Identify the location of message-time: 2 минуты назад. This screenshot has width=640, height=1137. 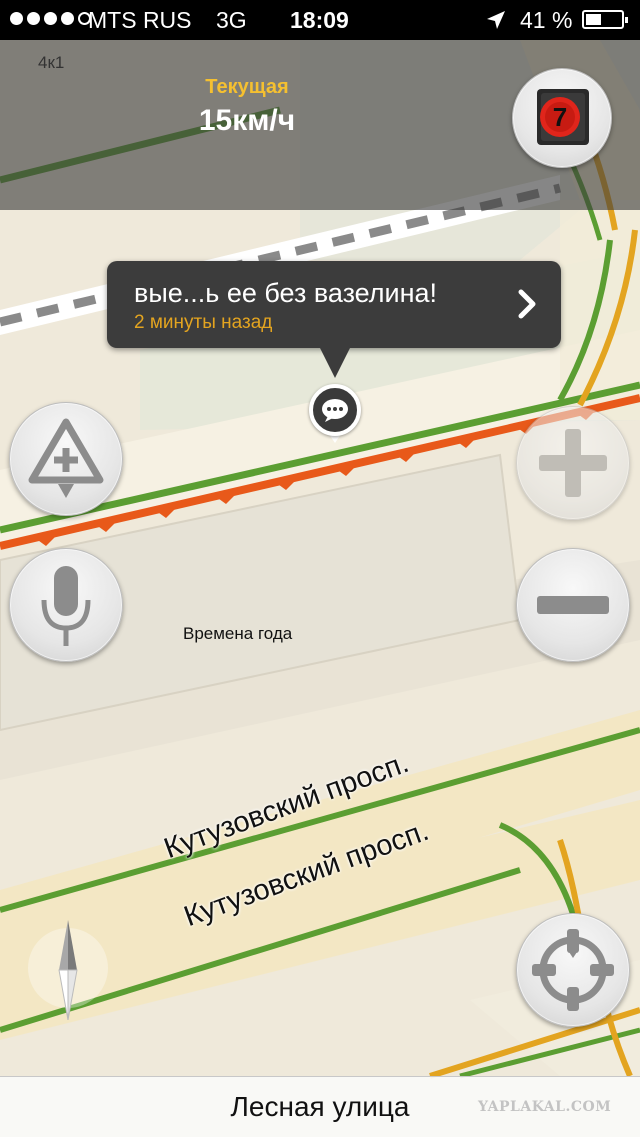
(203, 322).